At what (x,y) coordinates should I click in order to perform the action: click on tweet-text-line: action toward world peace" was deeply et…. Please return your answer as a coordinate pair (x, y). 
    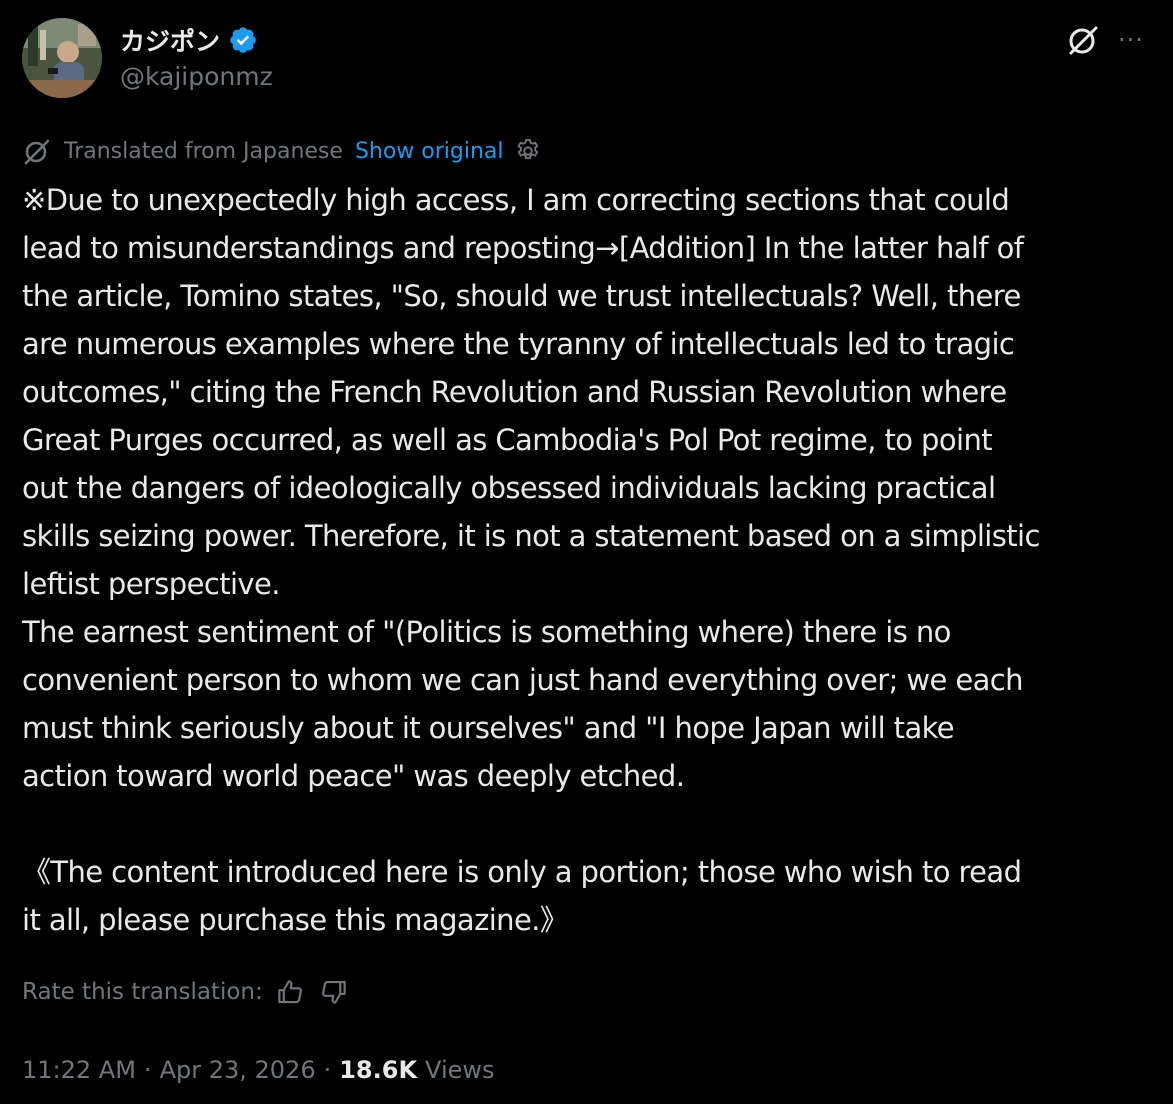
    Looking at the image, I should click on (353, 776).